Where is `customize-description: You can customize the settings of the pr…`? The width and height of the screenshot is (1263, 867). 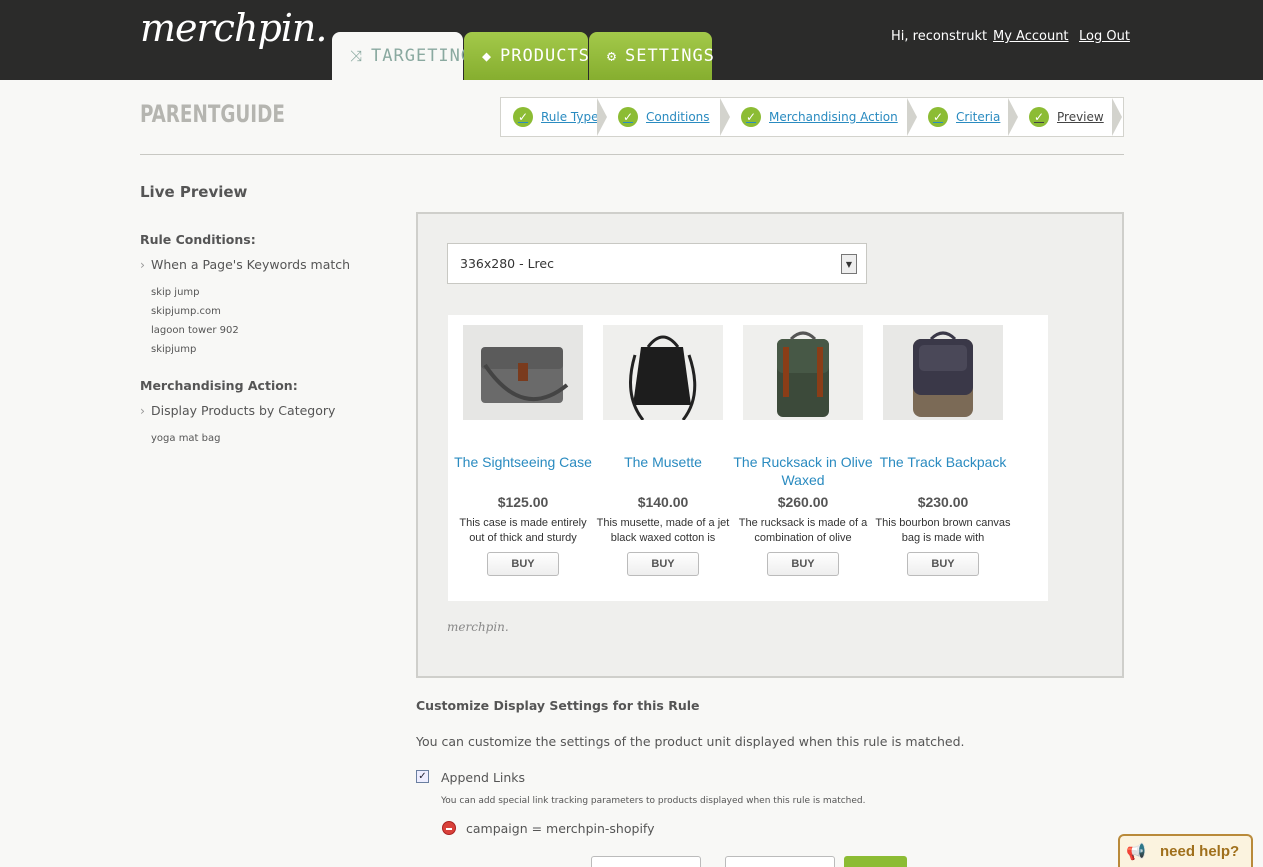 customize-description: You can customize the settings of the pr… is located at coordinates (690, 741).